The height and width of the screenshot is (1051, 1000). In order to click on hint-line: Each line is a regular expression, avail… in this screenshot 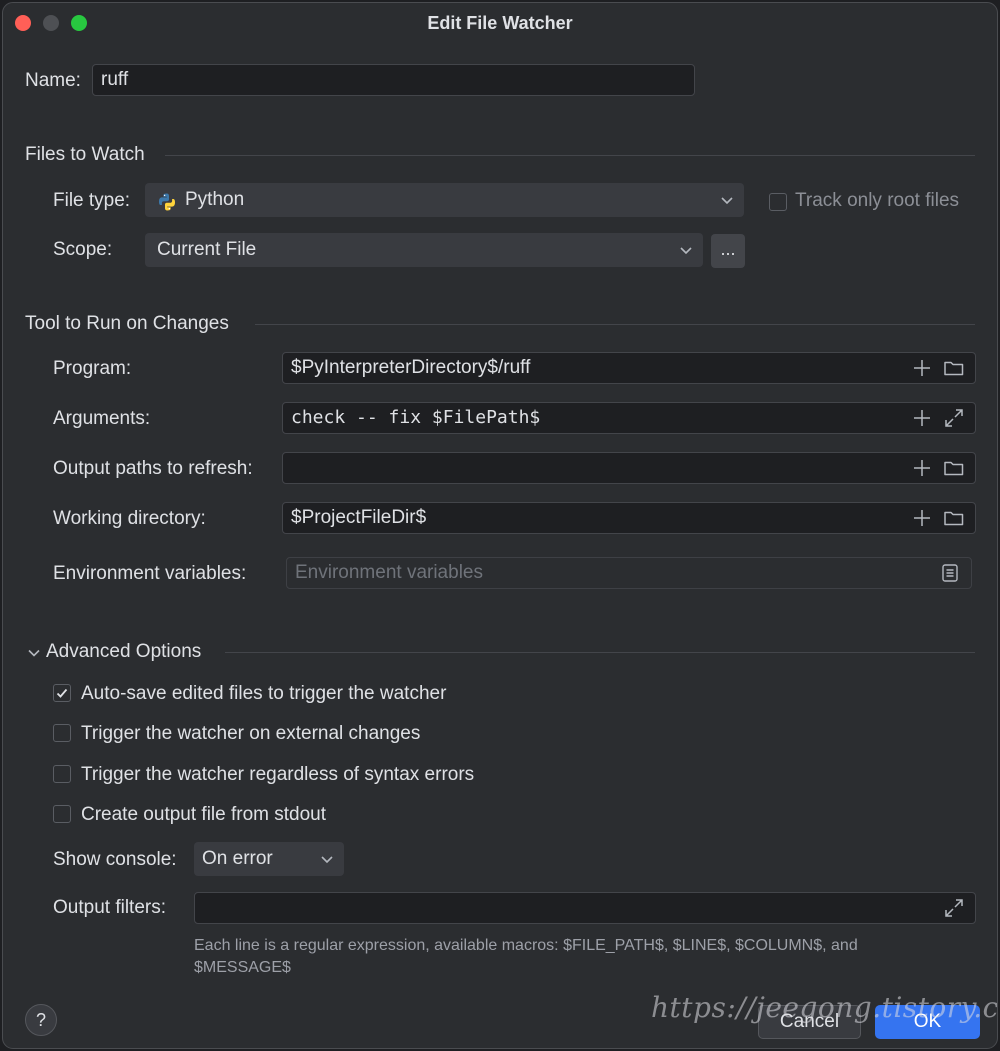, I will do `click(526, 945)`.